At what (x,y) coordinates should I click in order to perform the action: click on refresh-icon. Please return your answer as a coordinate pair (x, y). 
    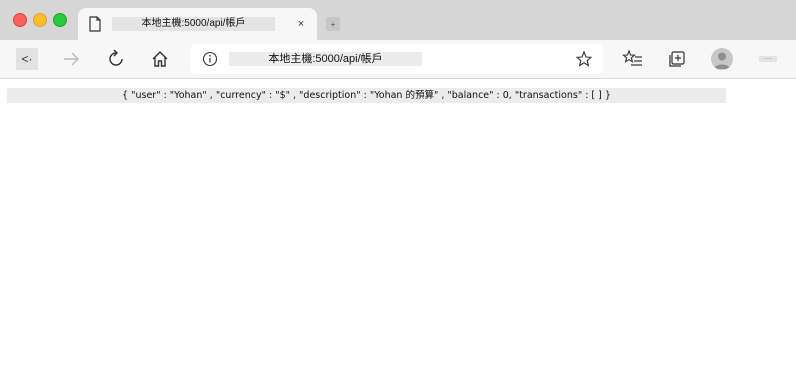
    Looking at the image, I should click on (116, 59).